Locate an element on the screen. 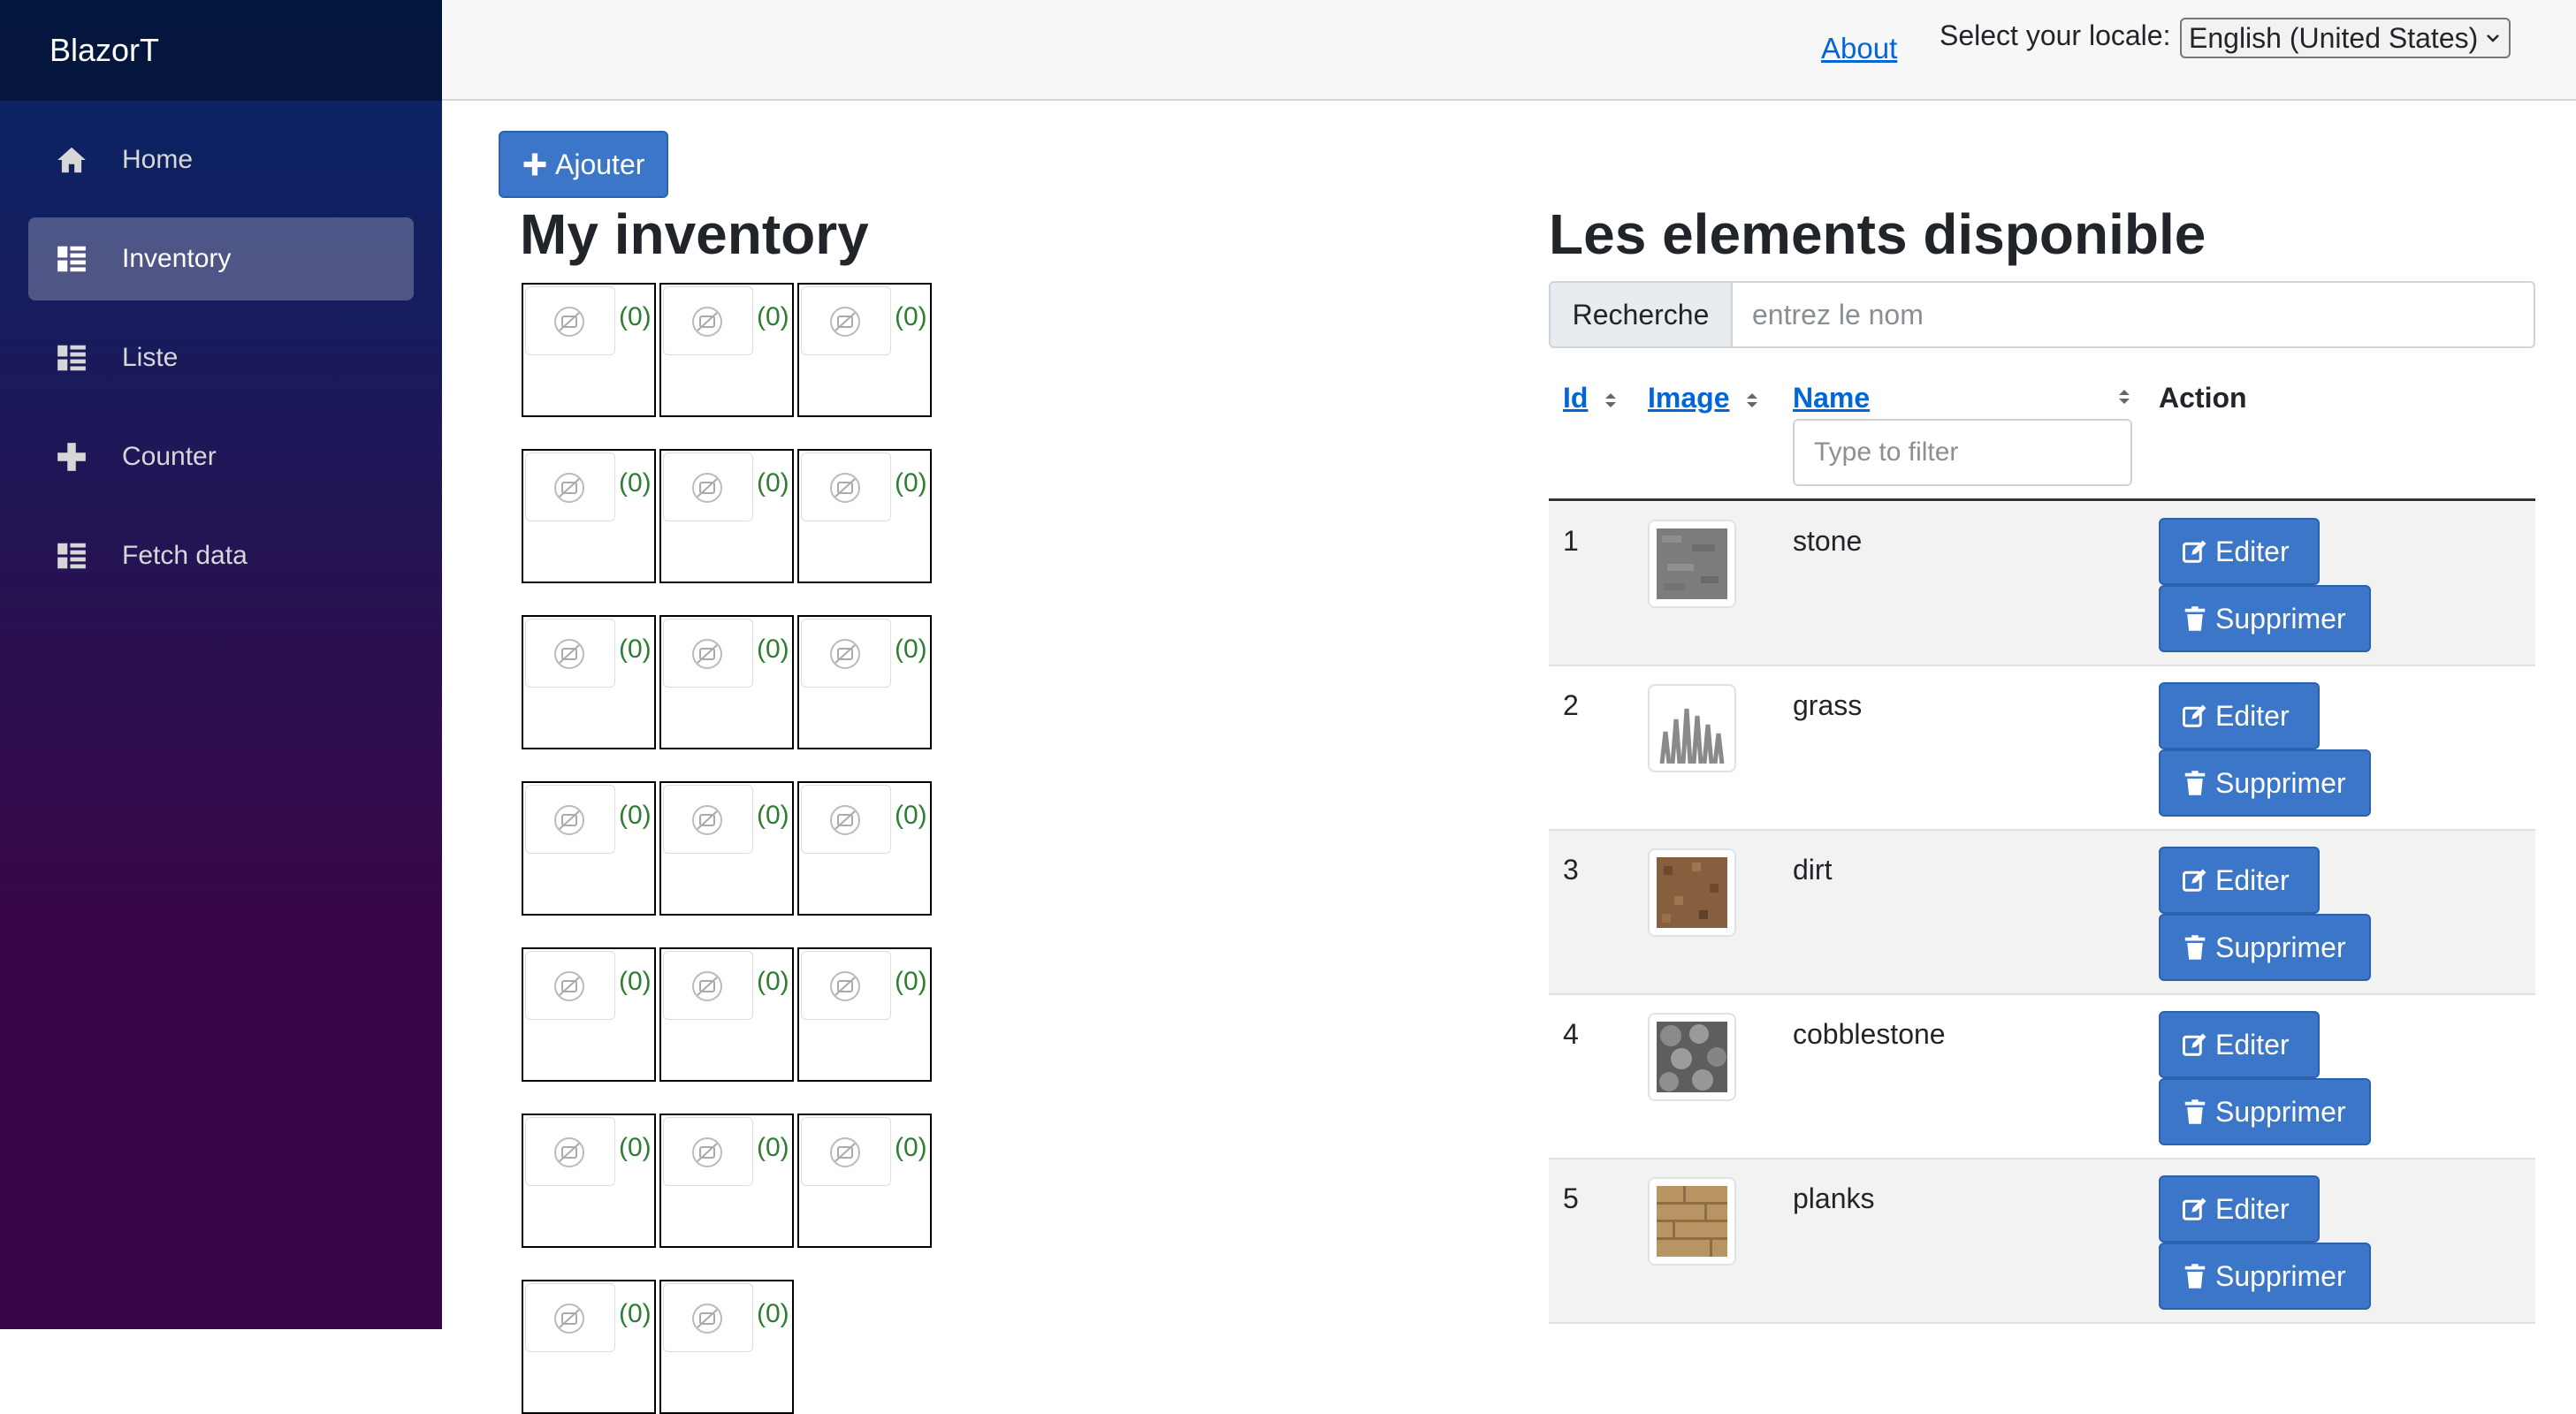 The height and width of the screenshot is (1414, 2576). sort-link-image: Image is located at coordinates (1688, 398).